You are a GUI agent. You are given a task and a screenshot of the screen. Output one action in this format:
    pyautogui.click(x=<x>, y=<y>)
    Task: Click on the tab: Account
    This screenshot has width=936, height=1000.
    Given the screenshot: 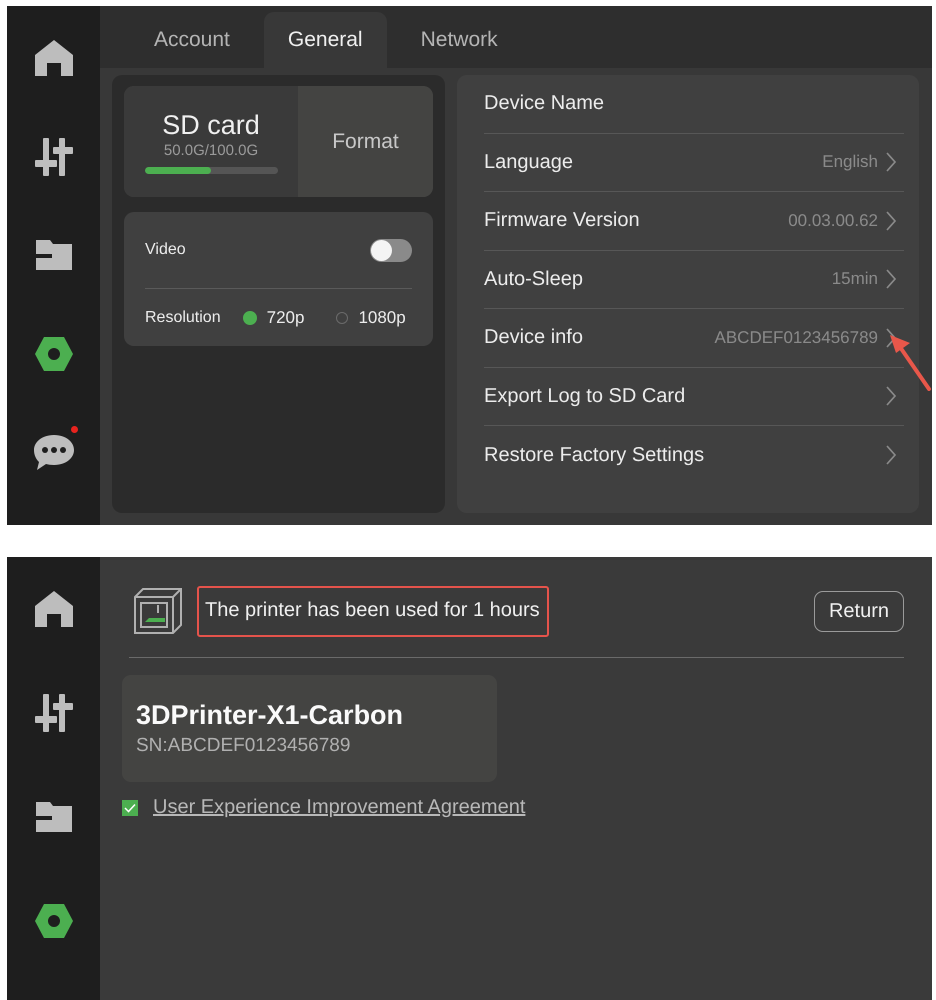 What is the action you would take?
    pyautogui.click(x=192, y=40)
    